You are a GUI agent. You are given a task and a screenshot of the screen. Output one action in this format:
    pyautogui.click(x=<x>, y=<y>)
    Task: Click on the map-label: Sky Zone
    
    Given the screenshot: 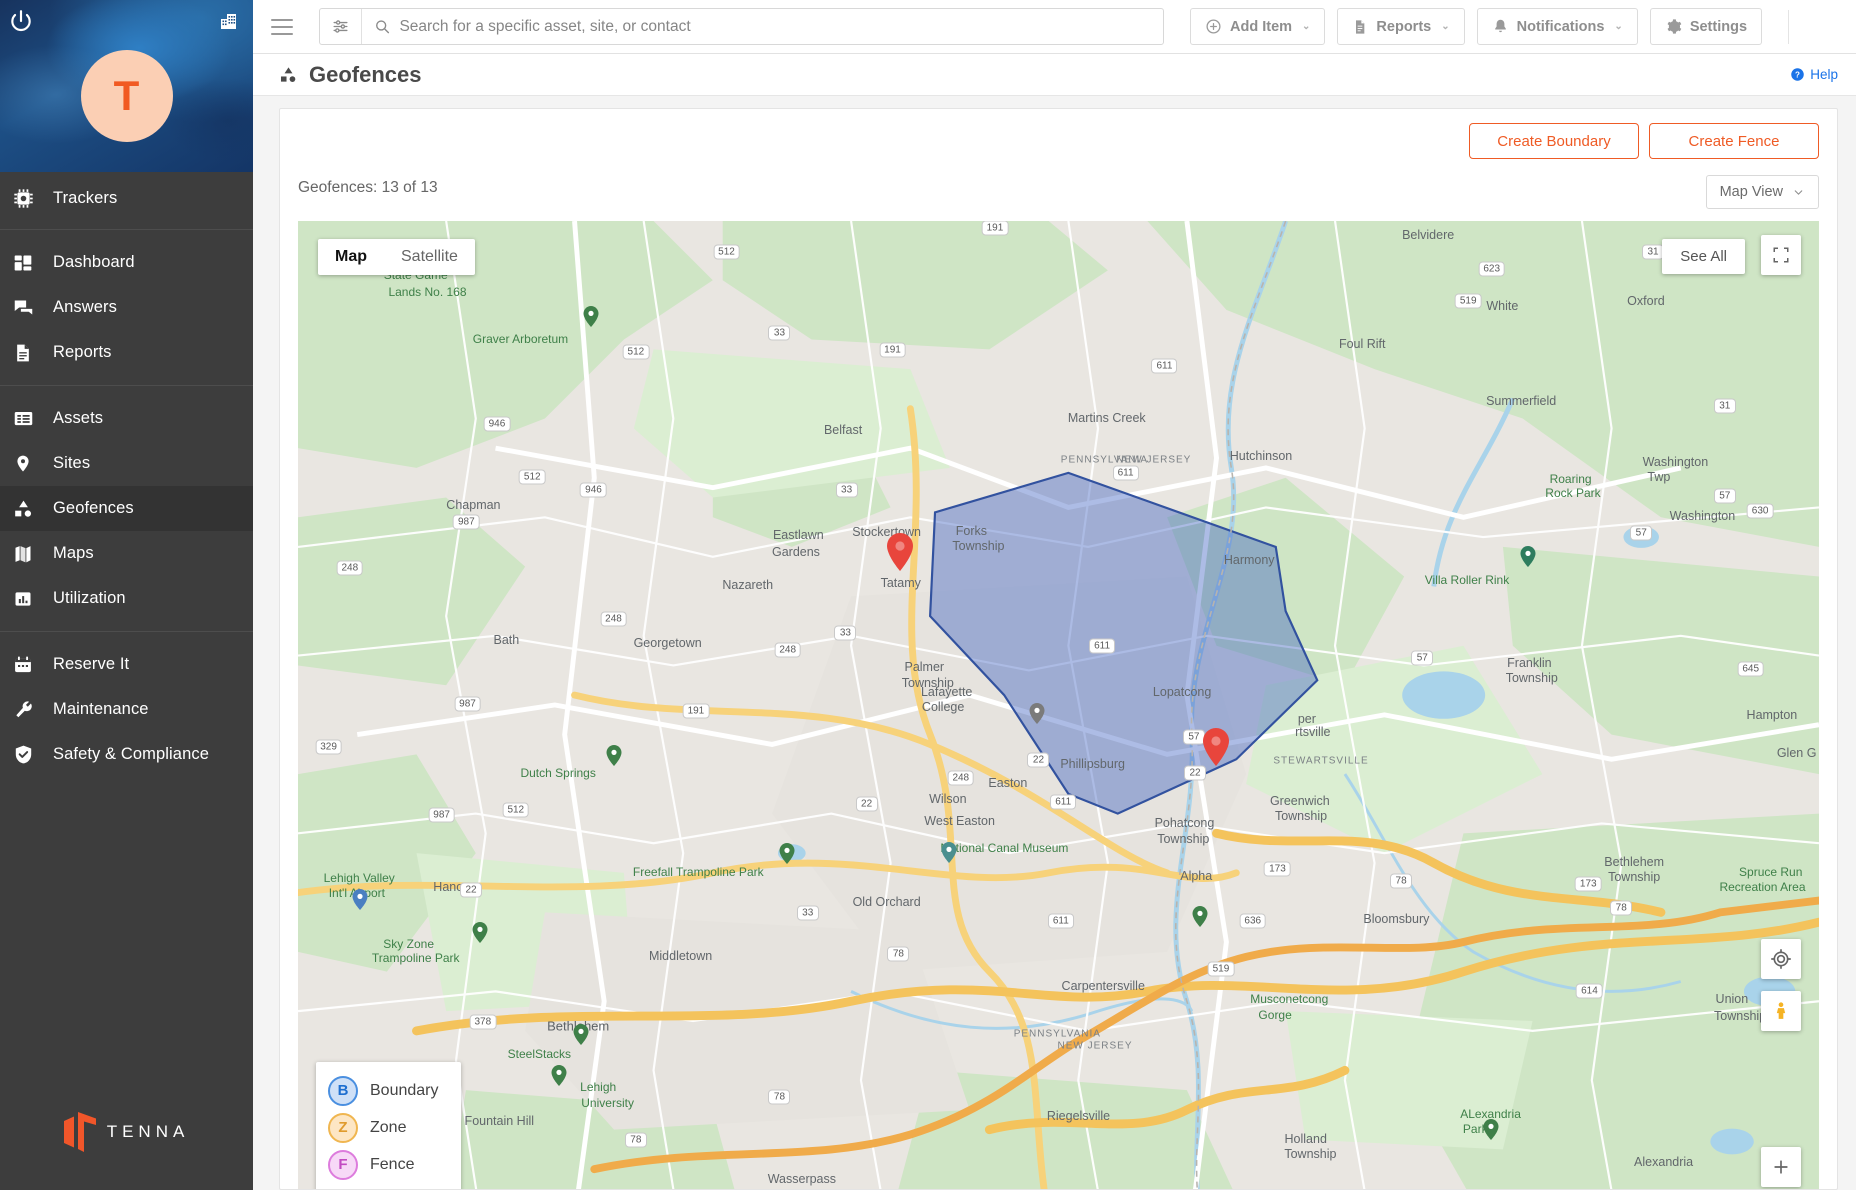 What is the action you would take?
    pyautogui.click(x=409, y=944)
    